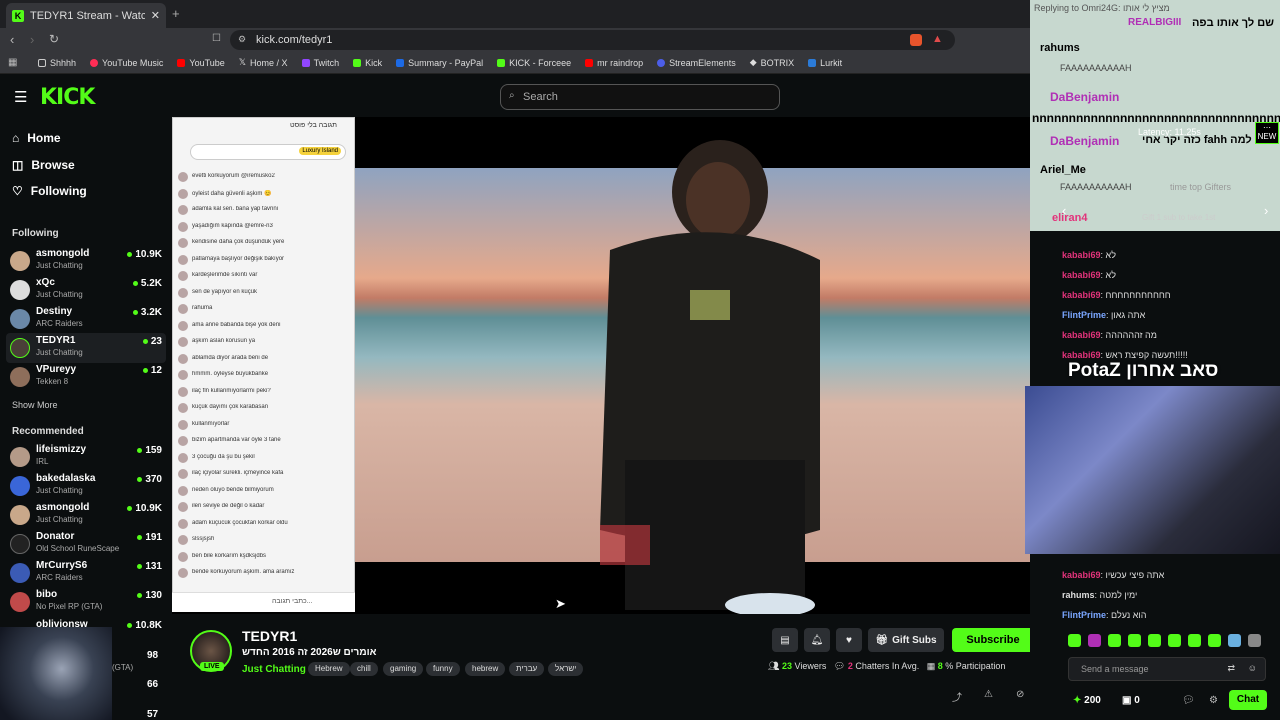 The width and height of the screenshot is (1280, 720). Describe the element at coordinates (1131, 700) in the screenshot. I see `chest-points: ▣ 0` at that location.